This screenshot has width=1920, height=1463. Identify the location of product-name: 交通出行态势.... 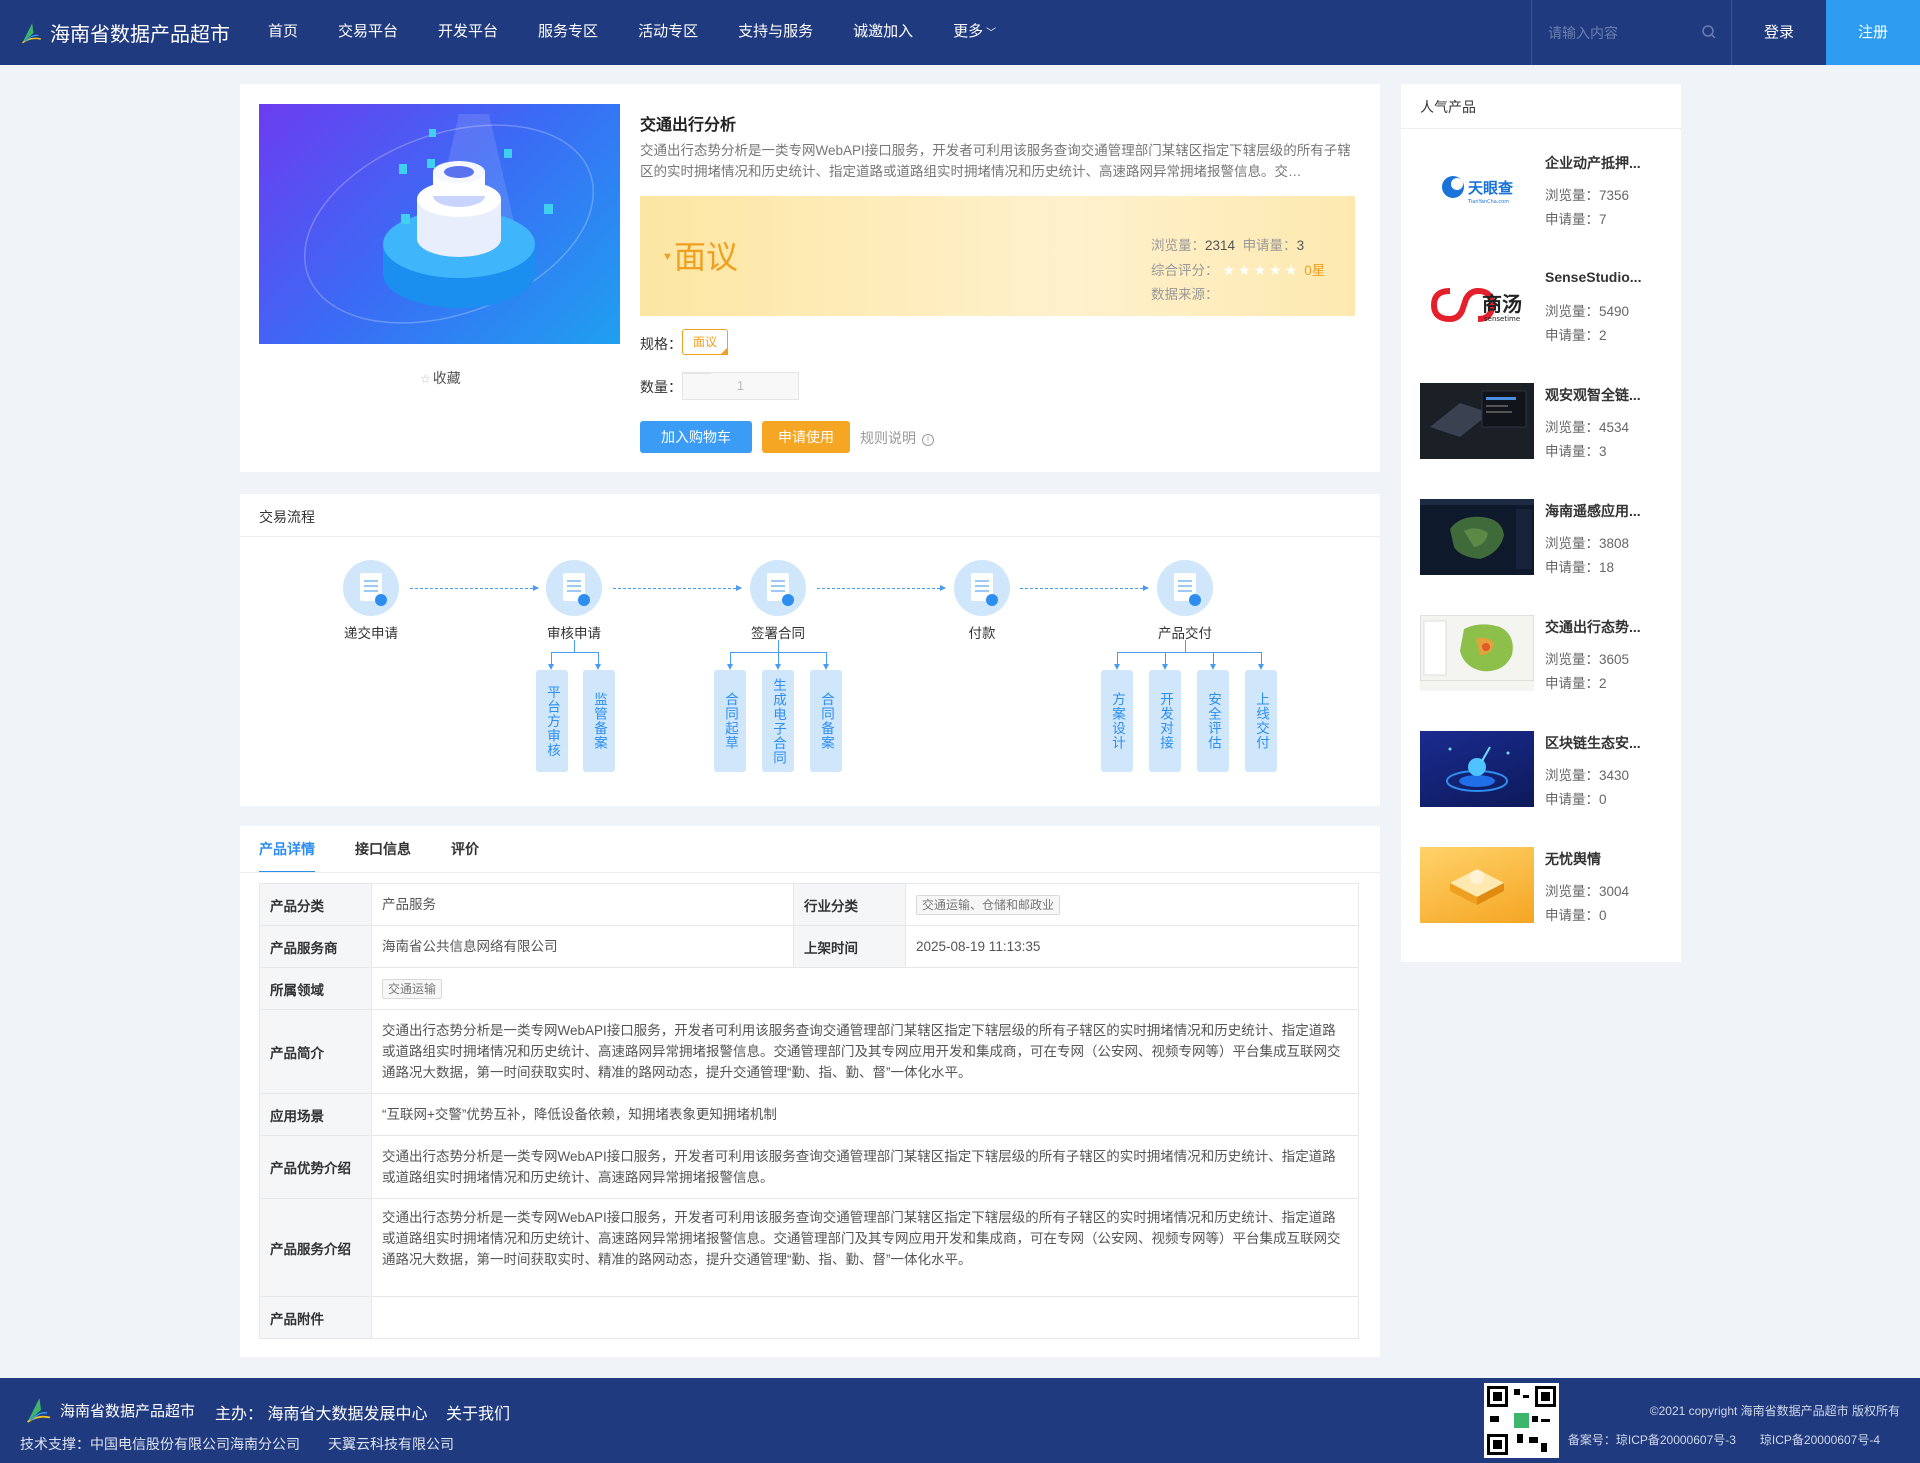
(1593, 627).